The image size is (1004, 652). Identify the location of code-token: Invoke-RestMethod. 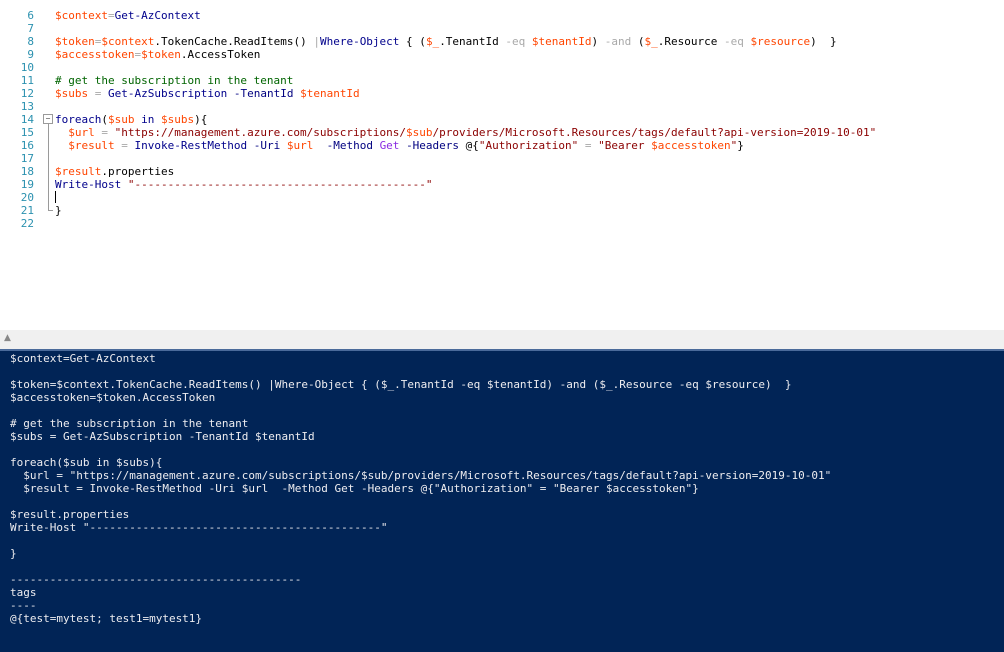
(191, 145).